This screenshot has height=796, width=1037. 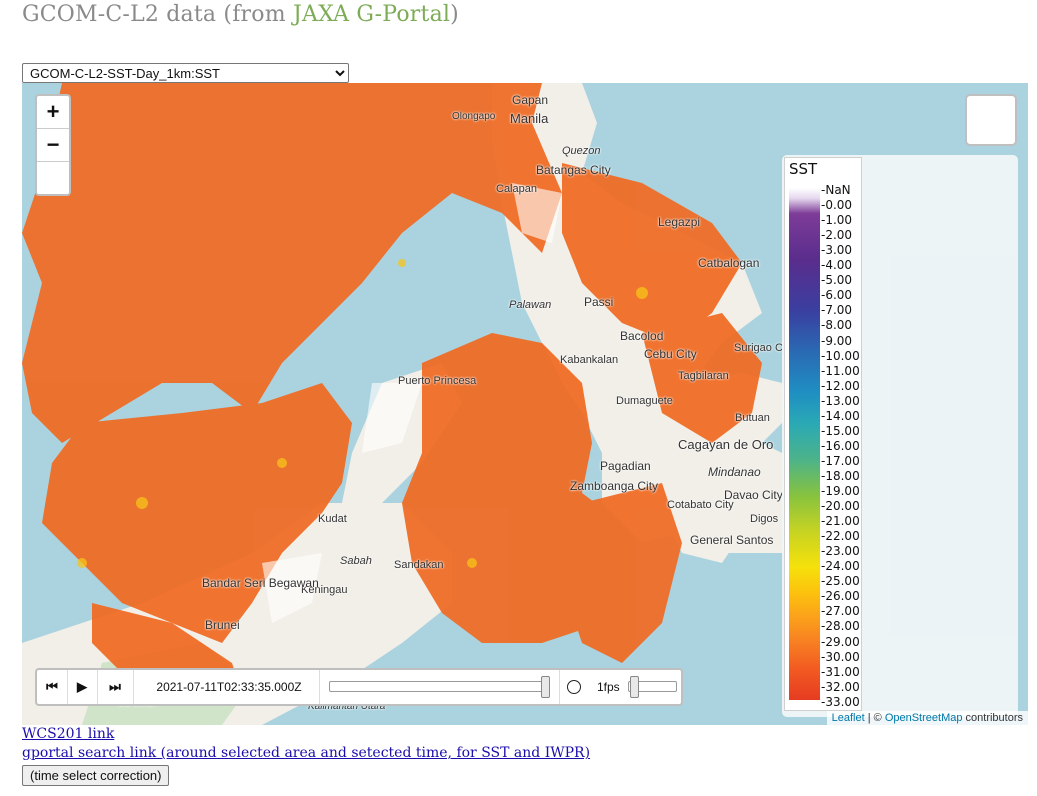 What do you see at coordinates (703, 376) in the screenshot?
I see `place-label: Tagbilaran` at bounding box center [703, 376].